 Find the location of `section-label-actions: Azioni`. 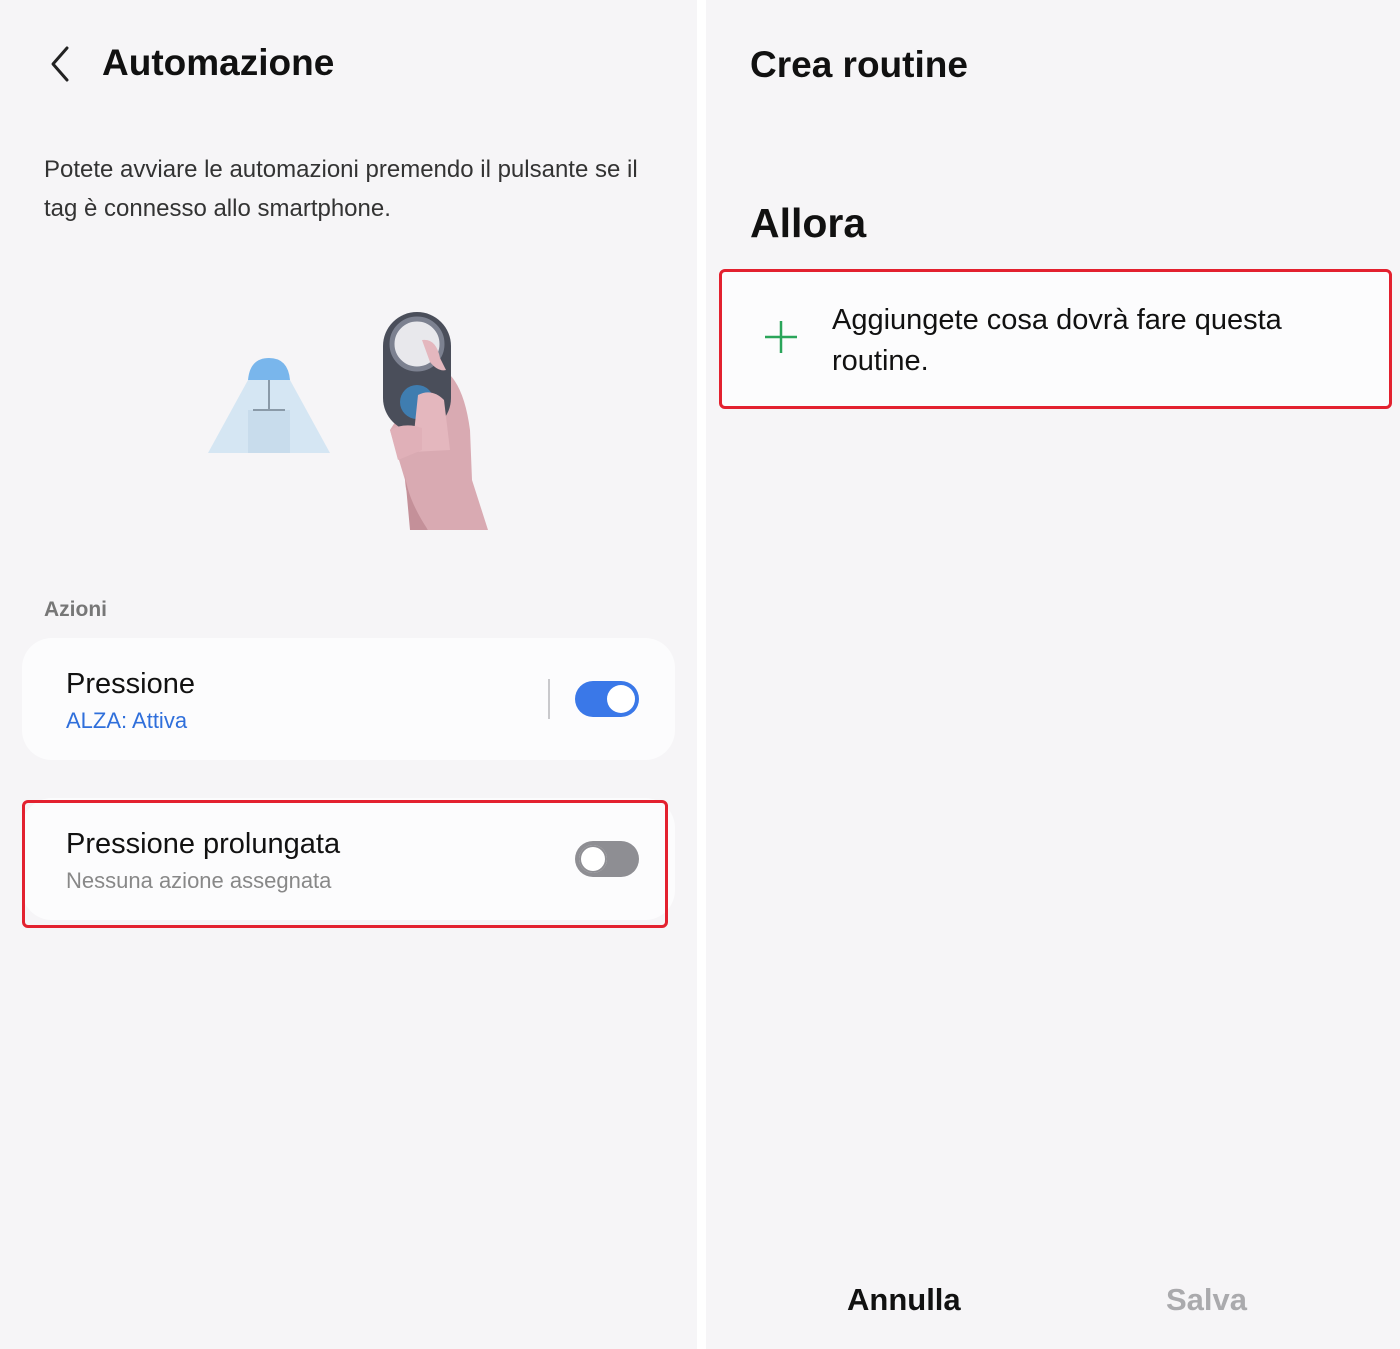

section-label-actions: Azioni is located at coordinates (75, 609).